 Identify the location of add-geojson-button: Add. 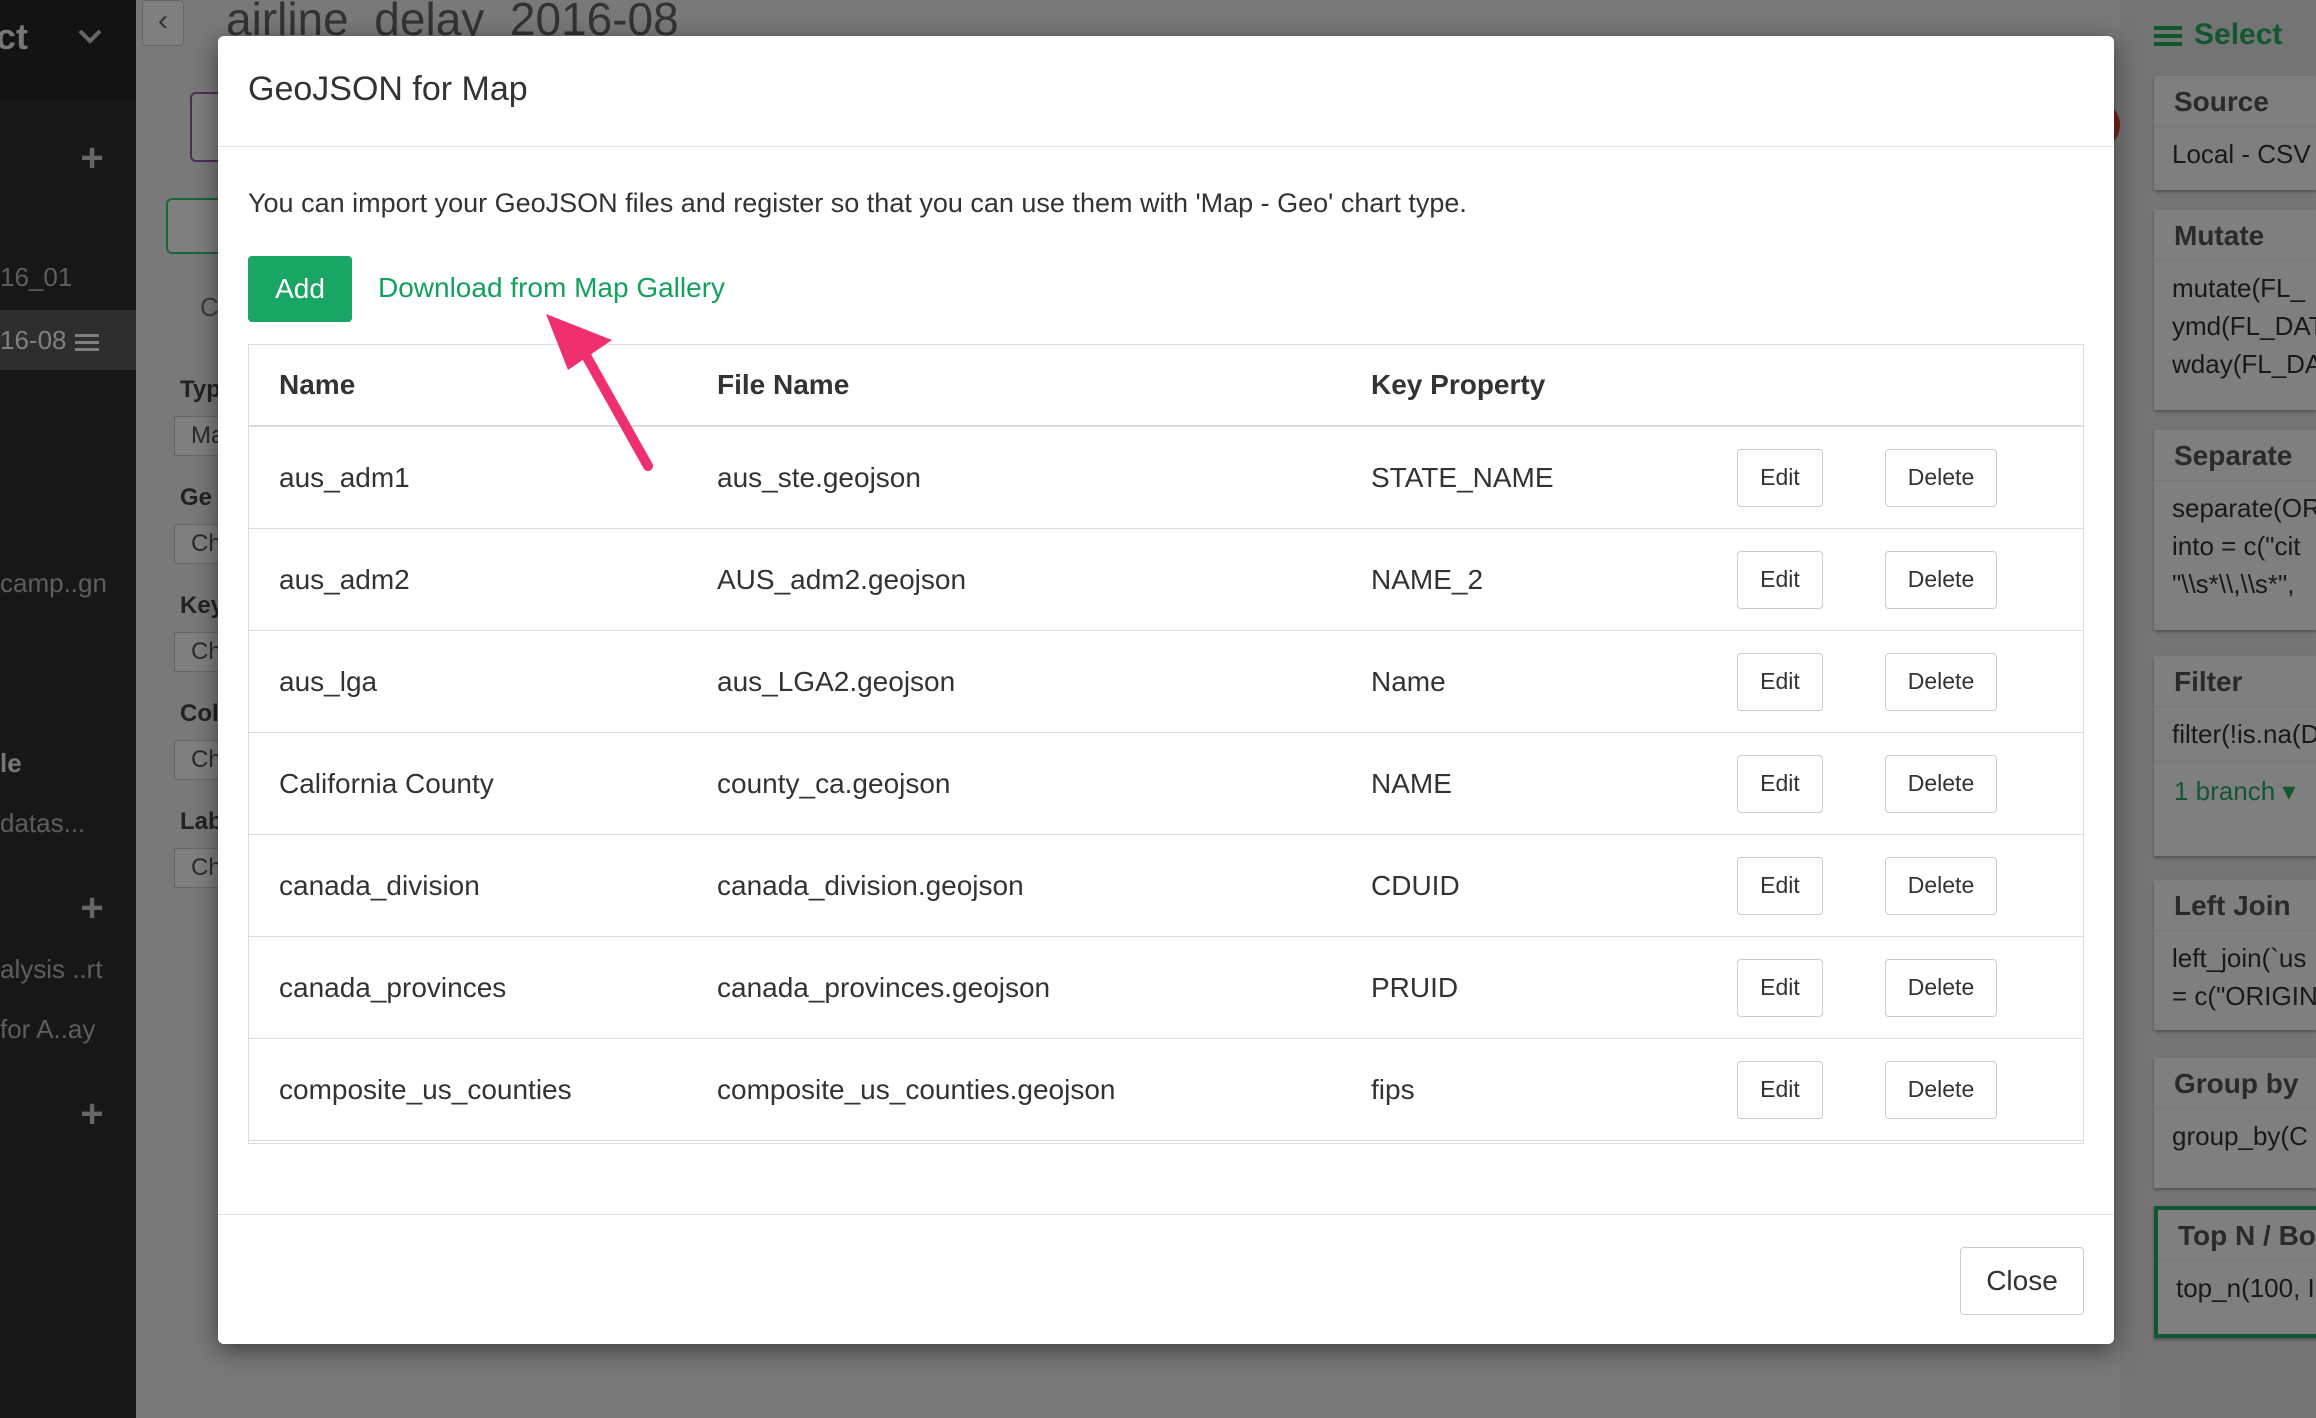
(300, 289).